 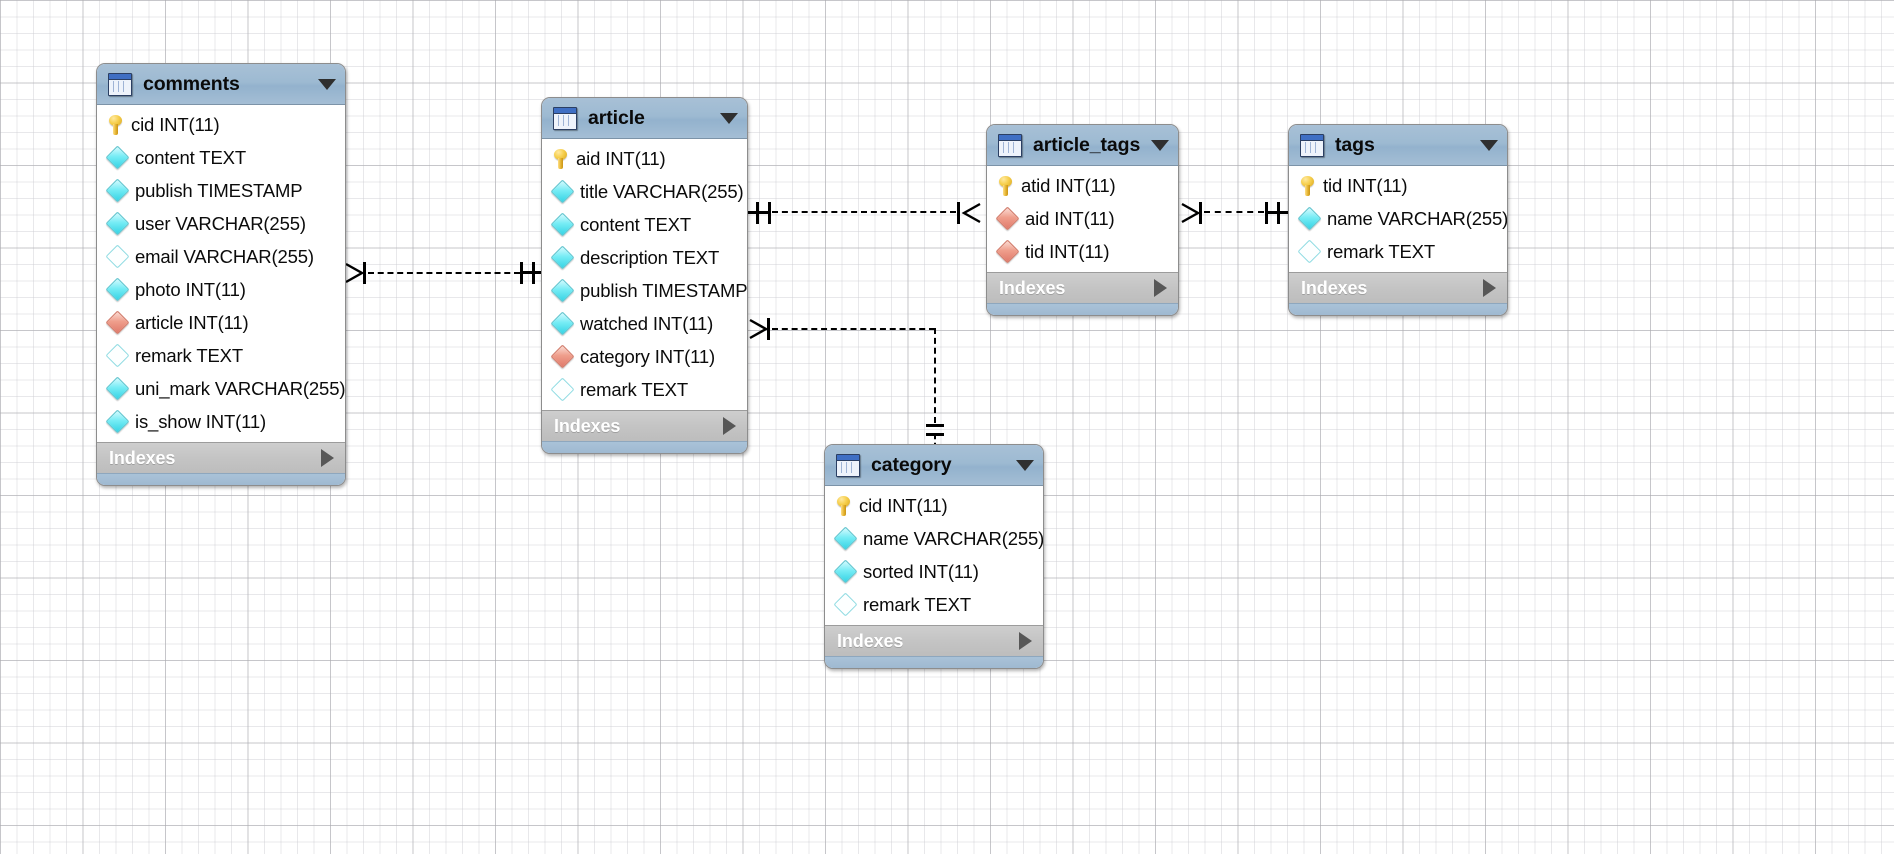 I want to click on table-row: email VARCHAR(255), so click(x=221, y=256).